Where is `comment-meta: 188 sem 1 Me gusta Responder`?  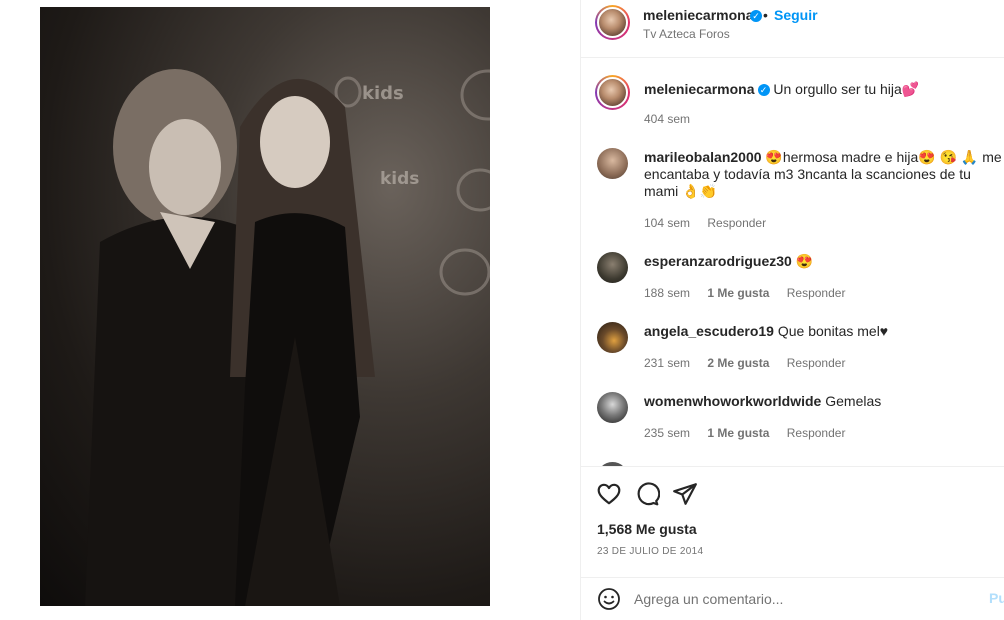
comment-meta: 188 sem 1 Me gusta Responder is located at coordinates (751, 293).